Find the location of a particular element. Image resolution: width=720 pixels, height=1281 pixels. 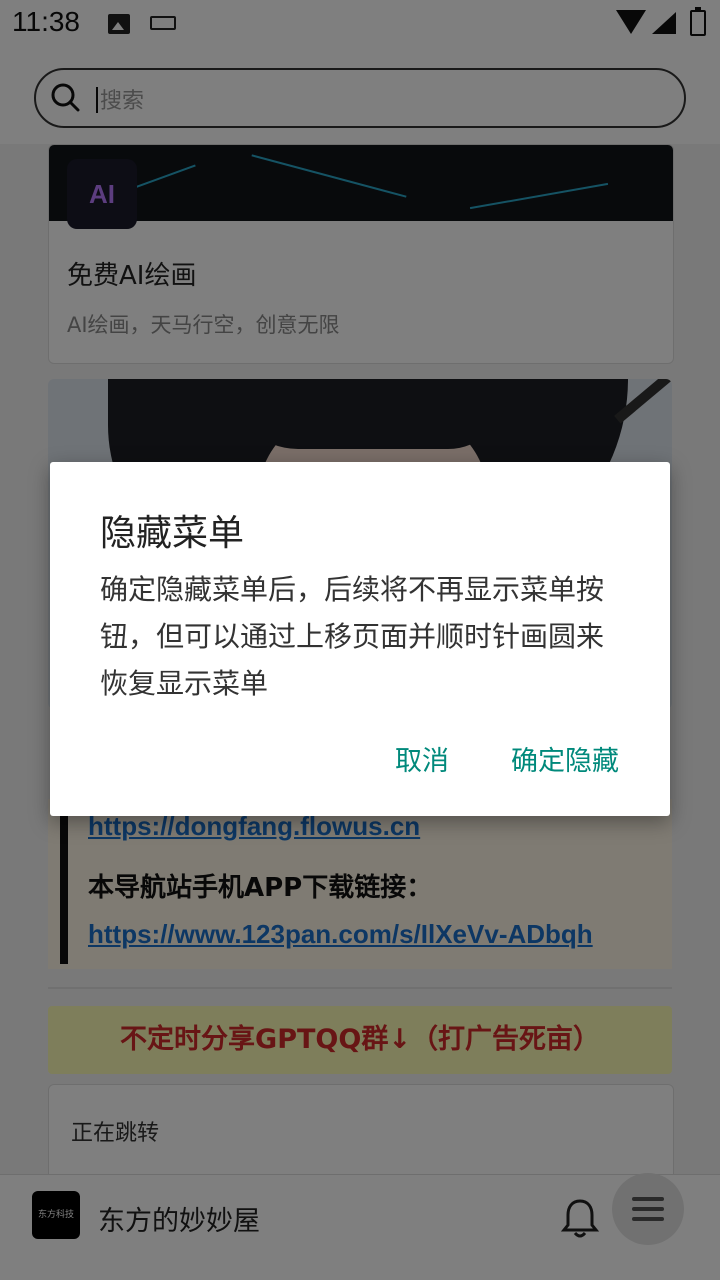

dialog-title: 隐藏菜单 is located at coordinates (172, 533).